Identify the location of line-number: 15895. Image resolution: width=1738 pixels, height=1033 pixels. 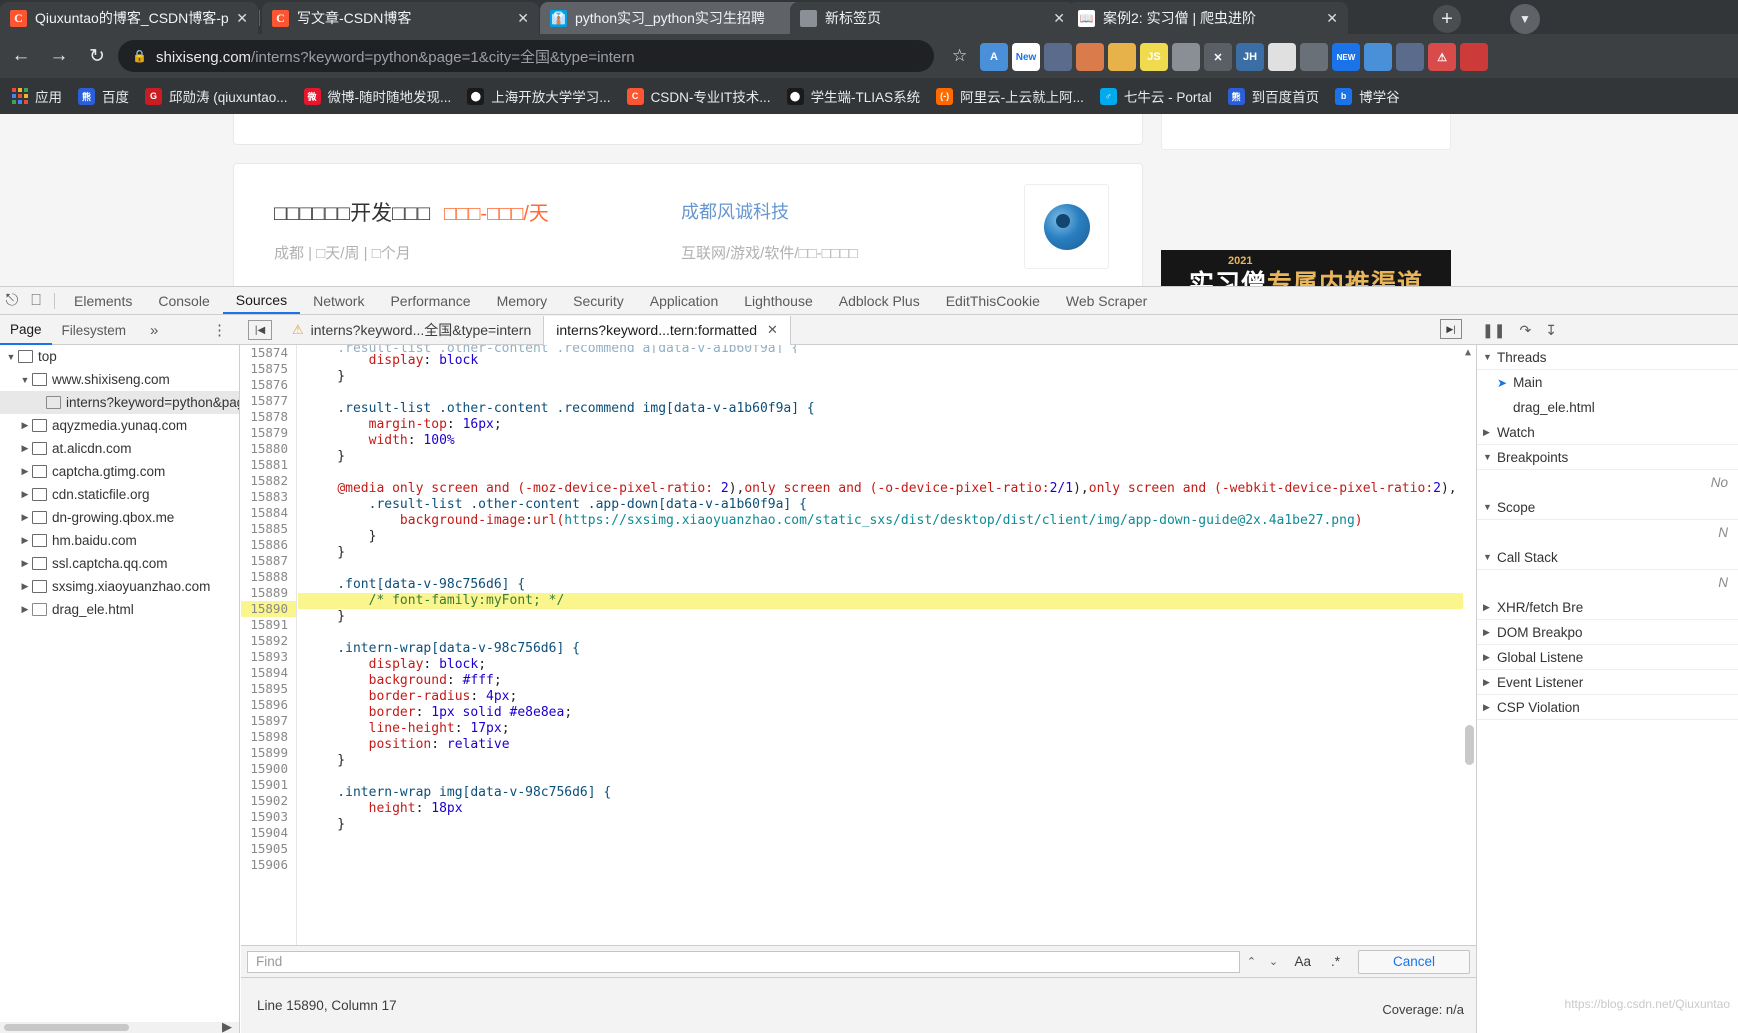
(268, 689).